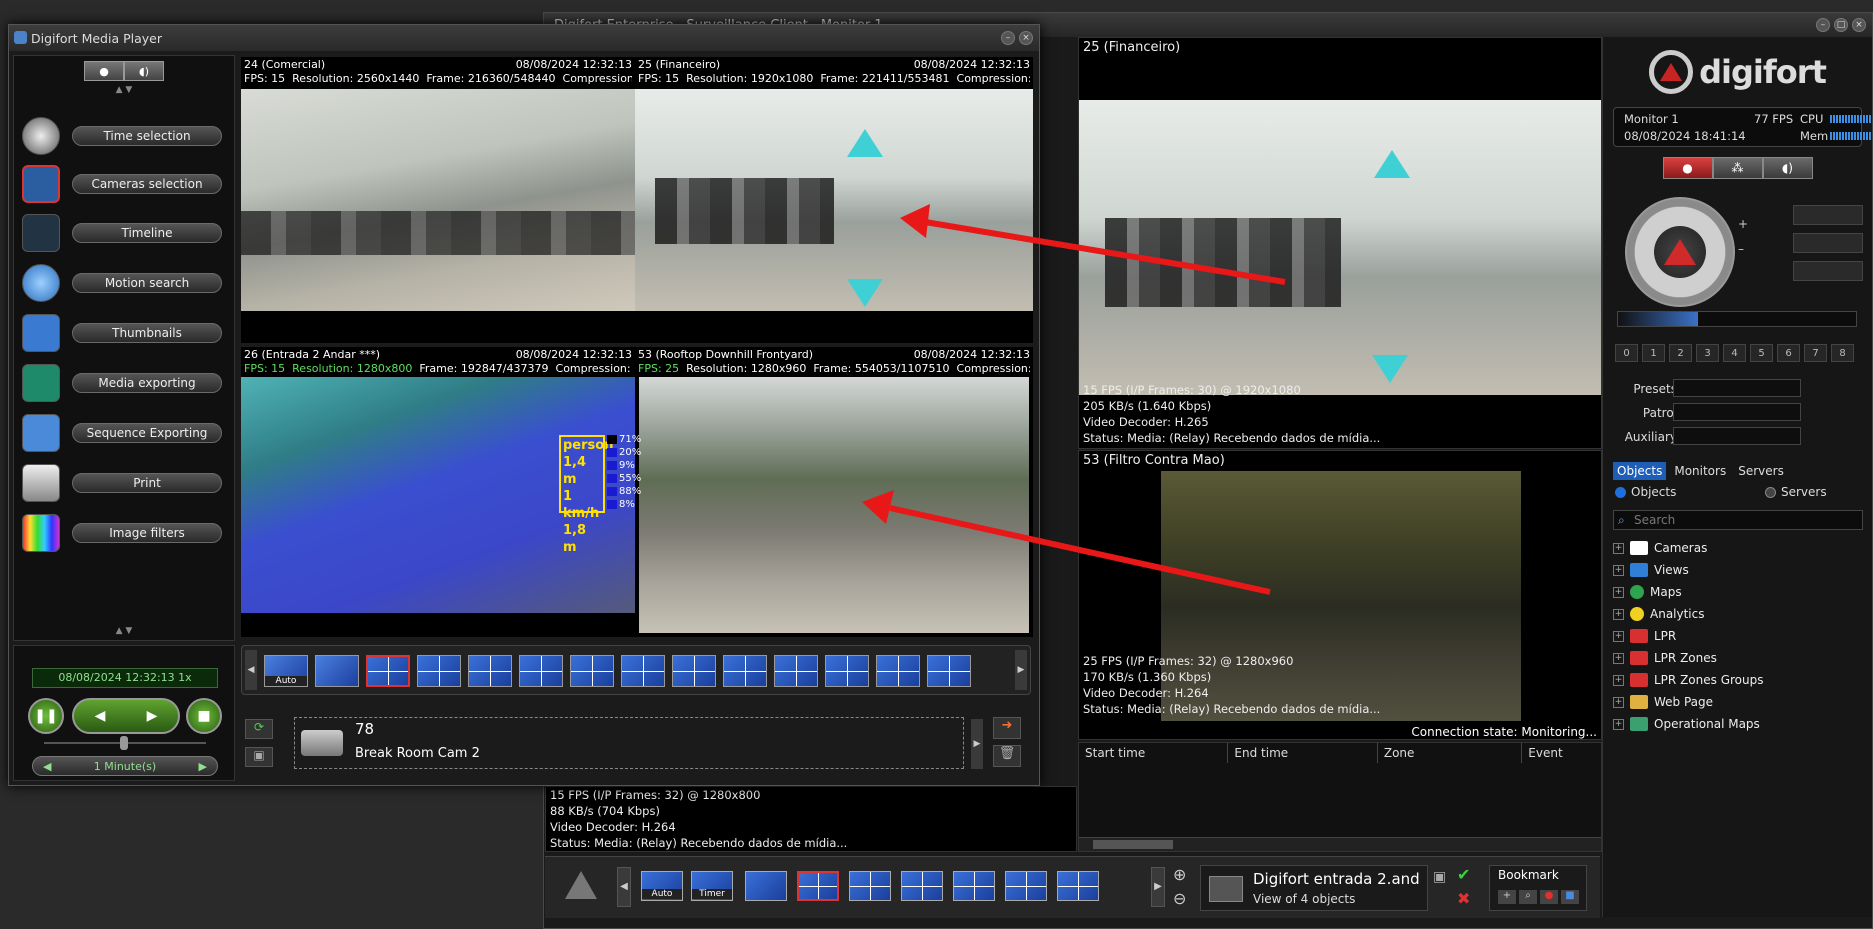 Image resolution: width=1873 pixels, height=929 pixels. Describe the element at coordinates (662, 886) in the screenshot. I see `layout-auto-button: Auto` at that location.